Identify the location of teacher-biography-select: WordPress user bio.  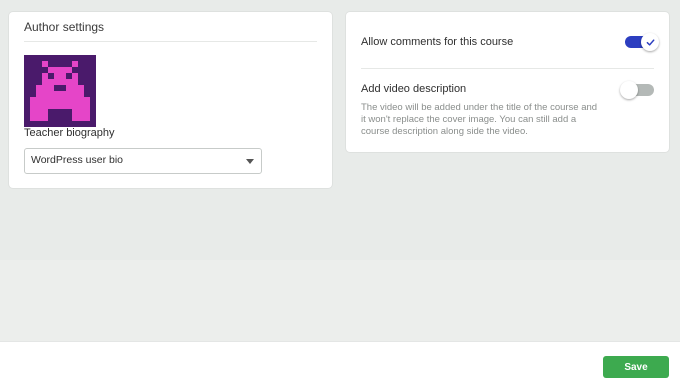
(143, 161).